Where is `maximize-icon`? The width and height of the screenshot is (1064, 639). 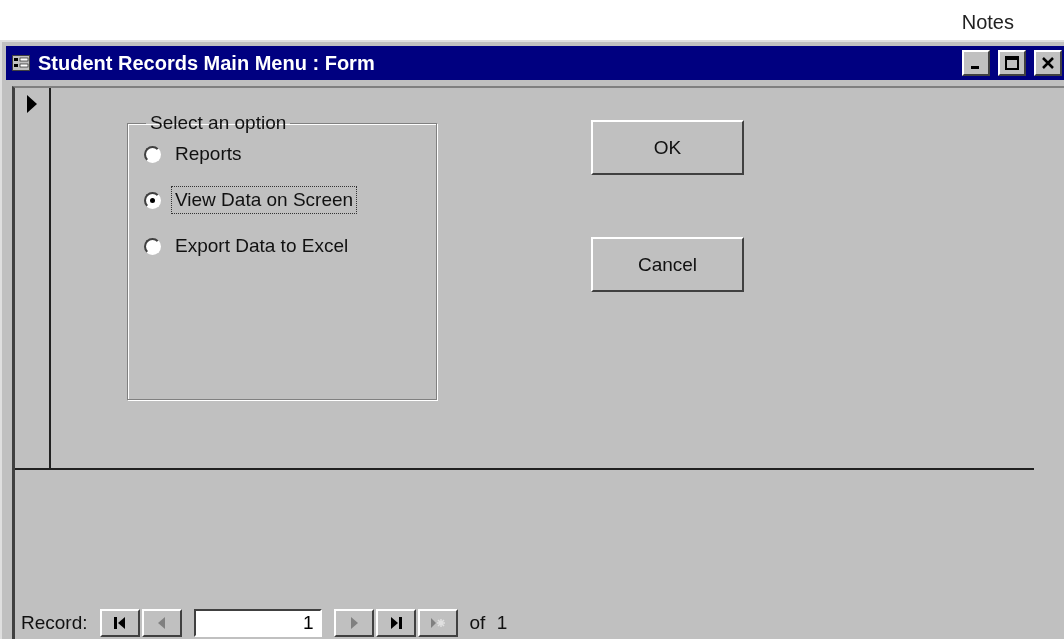 maximize-icon is located at coordinates (1012, 63).